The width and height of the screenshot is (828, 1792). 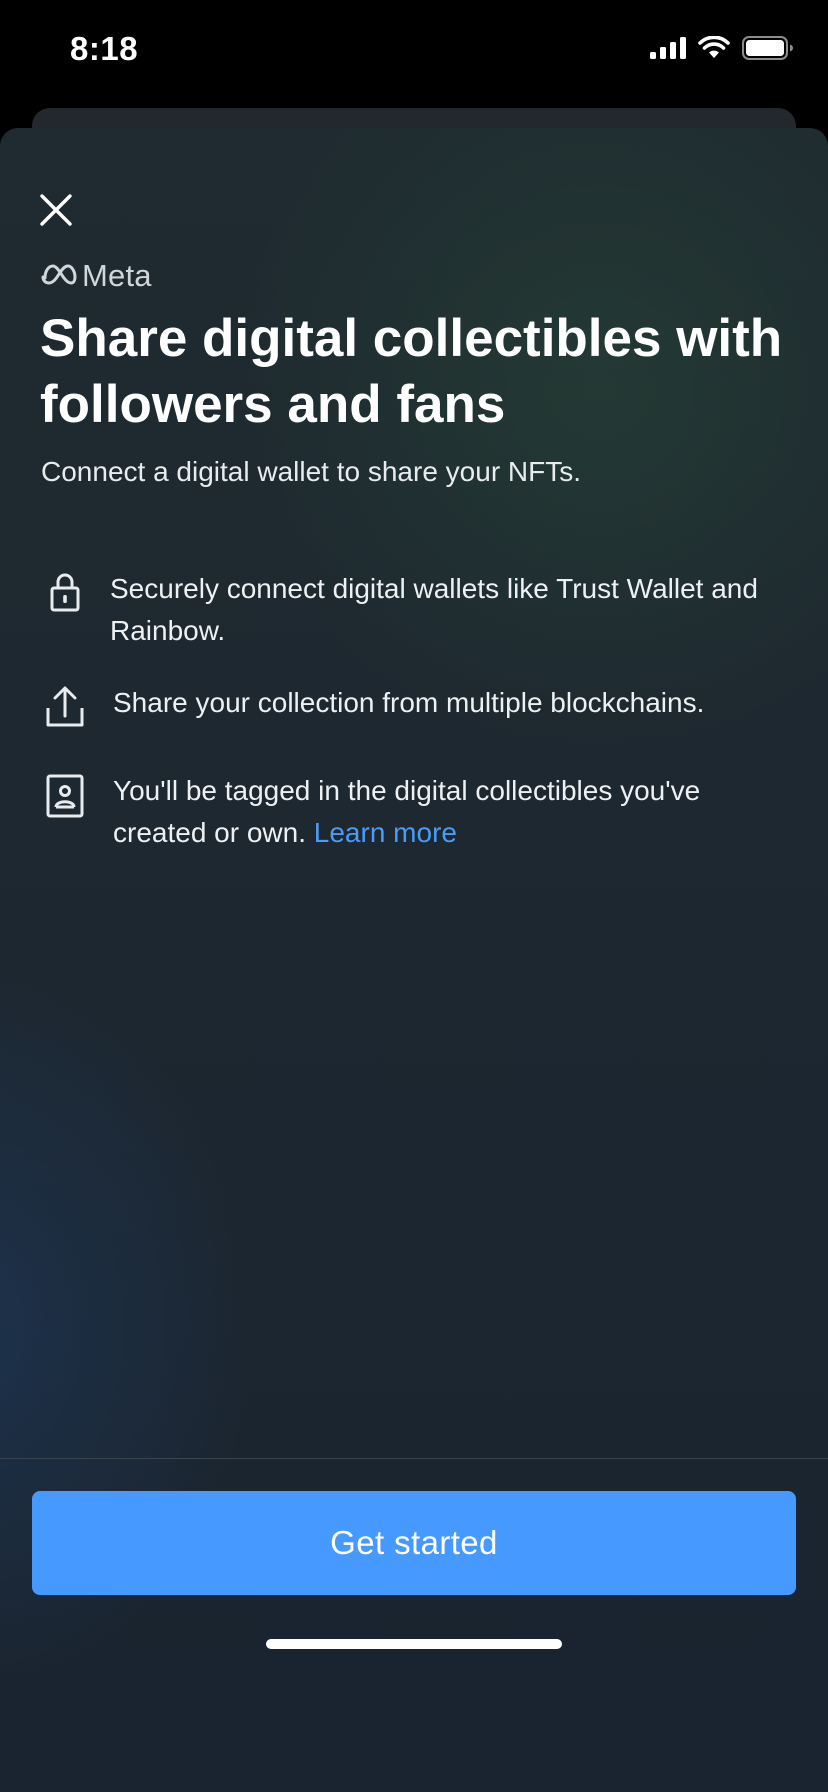 What do you see at coordinates (59, 276) in the screenshot?
I see `meta-infinity-icon` at bounding box center [59, 276].